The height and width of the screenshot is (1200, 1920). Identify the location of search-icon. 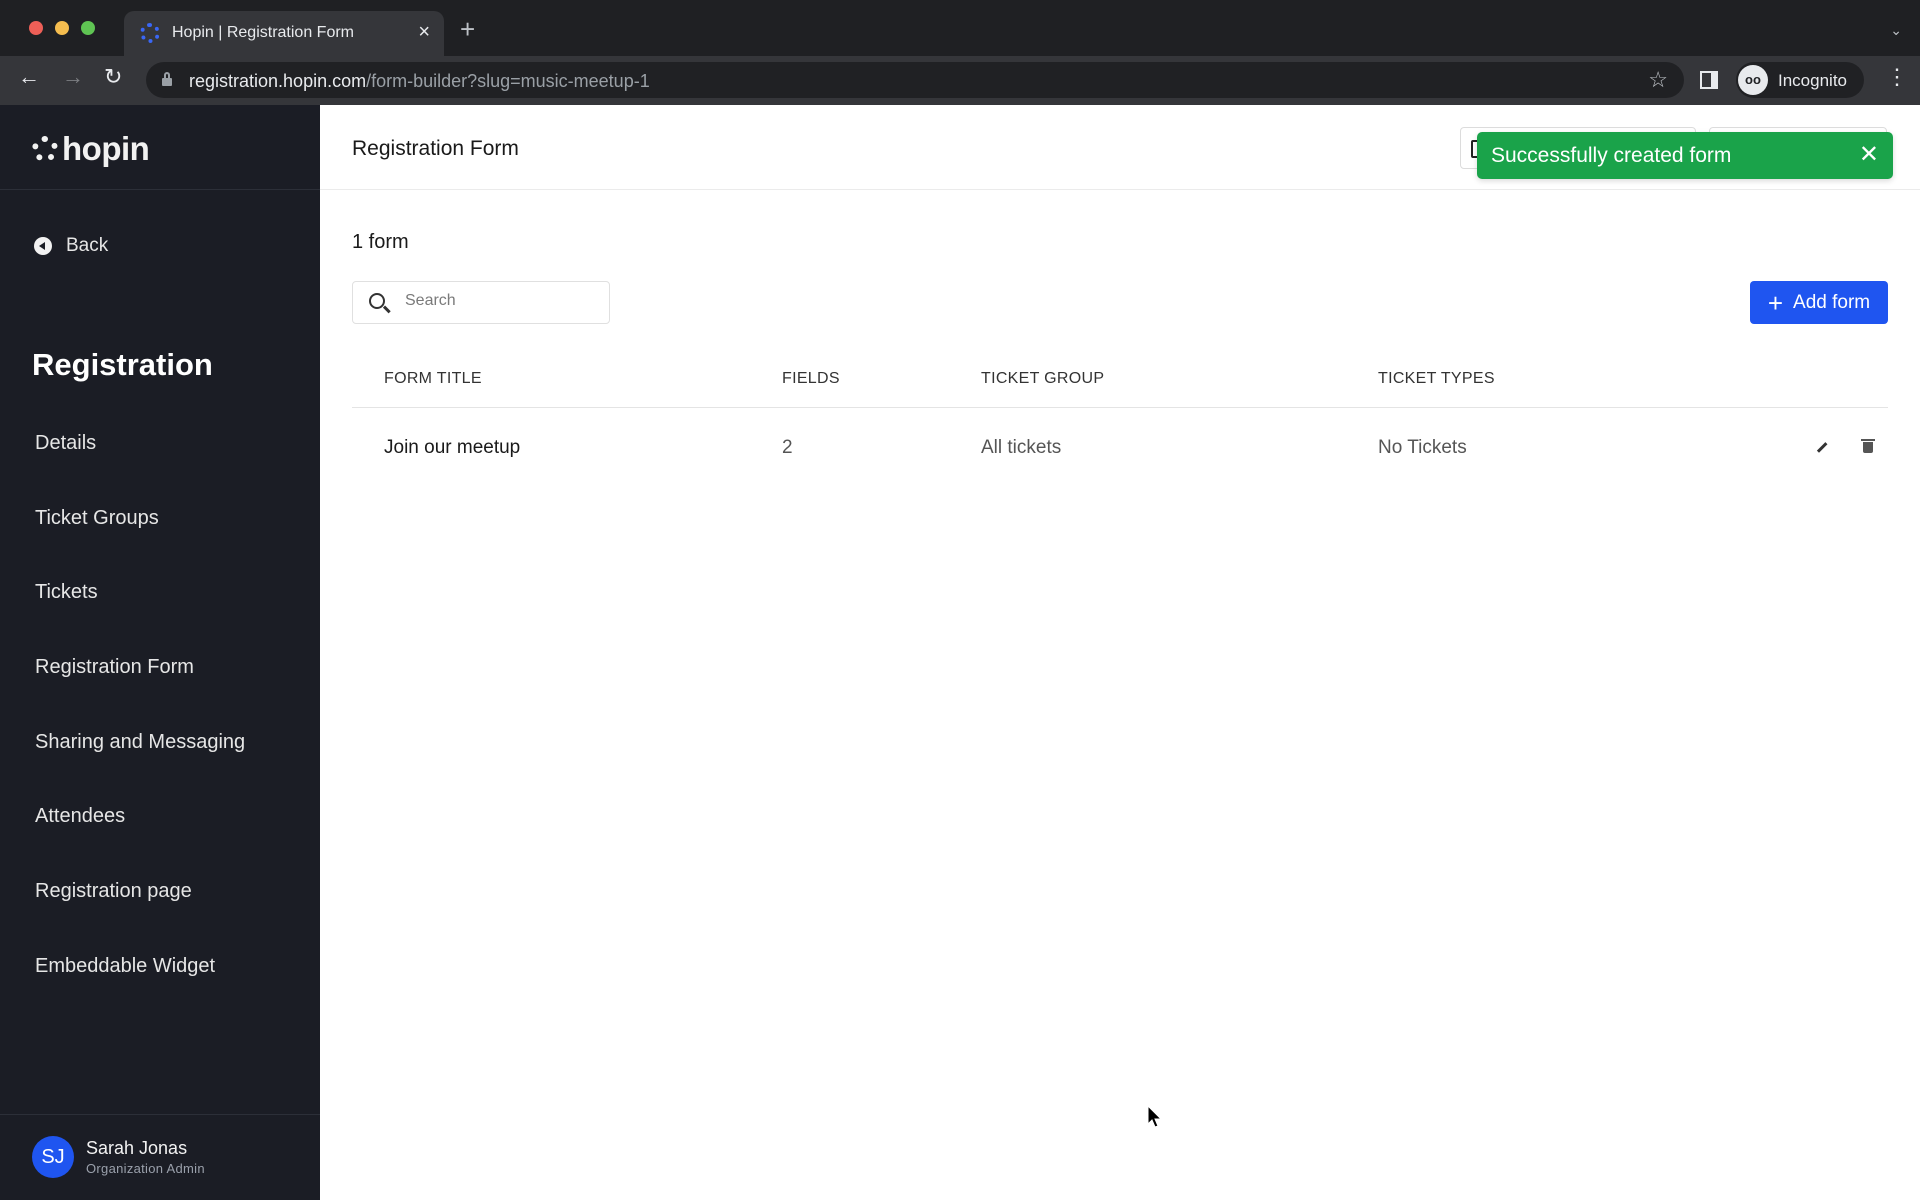
(377, 301).